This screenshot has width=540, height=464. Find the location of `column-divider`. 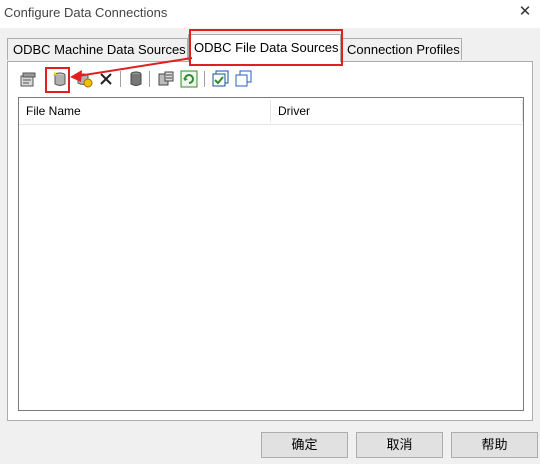

column-divider is located at coordinates (522, 111).